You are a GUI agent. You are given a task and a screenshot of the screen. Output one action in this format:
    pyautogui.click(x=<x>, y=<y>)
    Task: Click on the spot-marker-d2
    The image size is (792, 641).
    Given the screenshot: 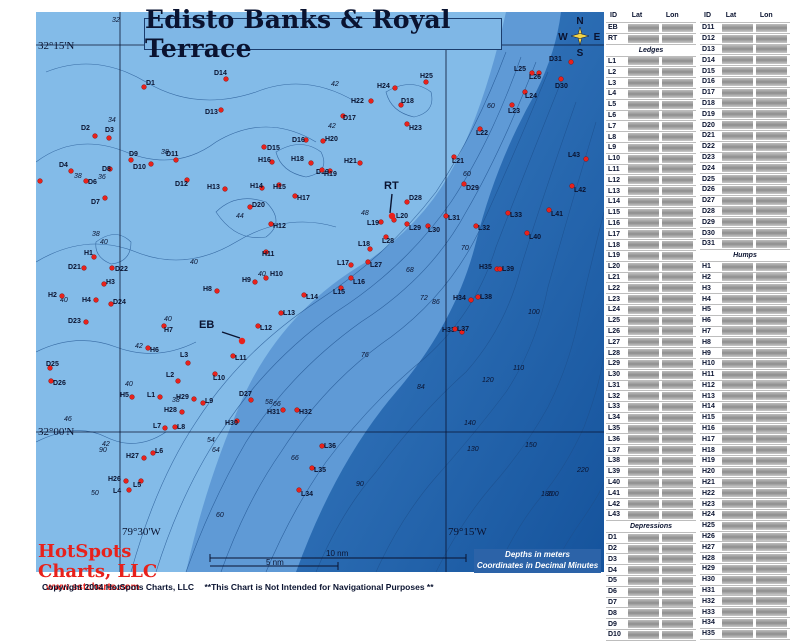 What is the action you would take?
    pyautogui.click(x=95, y=136)
    